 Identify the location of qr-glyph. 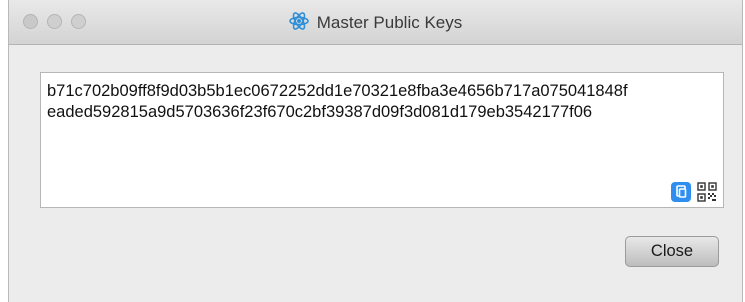
(707, 192).